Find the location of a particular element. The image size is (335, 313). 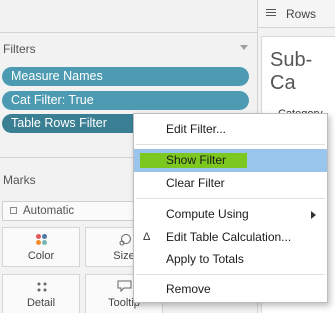

menu-item-compute-using: Compute Using is located at coordinates (230, 214).